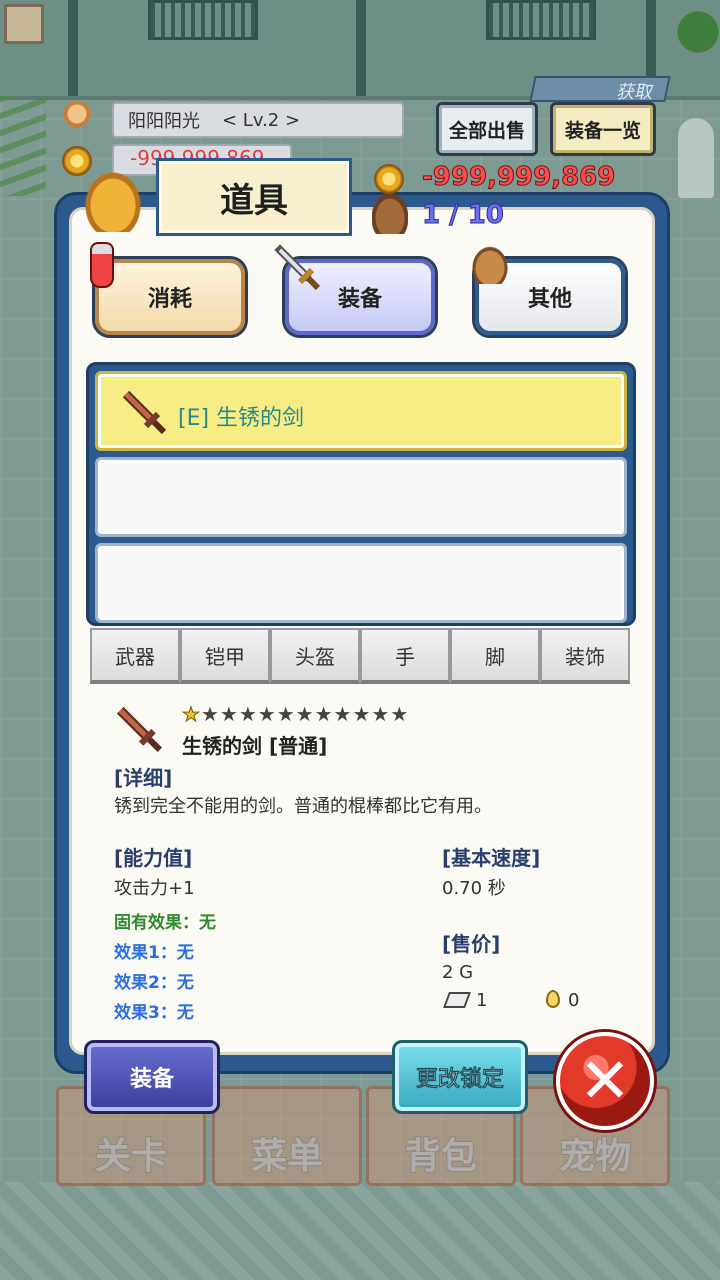 The width and height of the screenshot is (720, 1280). I want to click on gold-coin-icon, so click(389, 179).